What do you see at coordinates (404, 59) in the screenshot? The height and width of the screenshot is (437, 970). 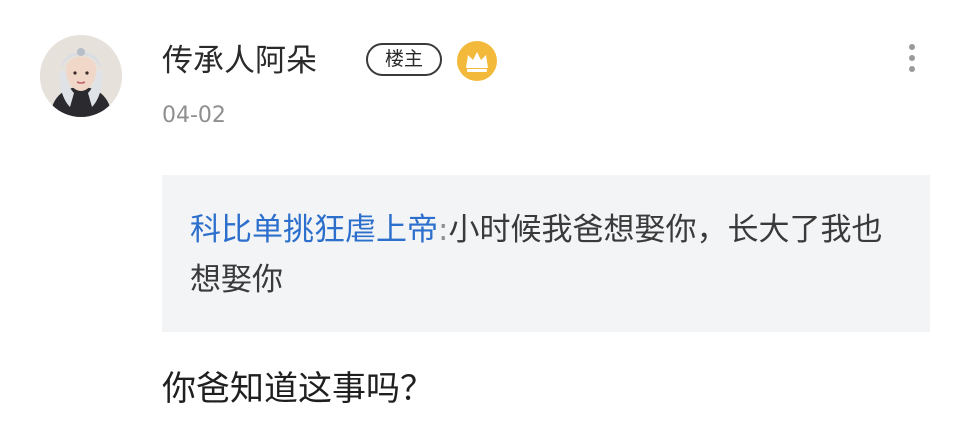 I see `op-badge: 楼主` at bounding box center [404, 59].